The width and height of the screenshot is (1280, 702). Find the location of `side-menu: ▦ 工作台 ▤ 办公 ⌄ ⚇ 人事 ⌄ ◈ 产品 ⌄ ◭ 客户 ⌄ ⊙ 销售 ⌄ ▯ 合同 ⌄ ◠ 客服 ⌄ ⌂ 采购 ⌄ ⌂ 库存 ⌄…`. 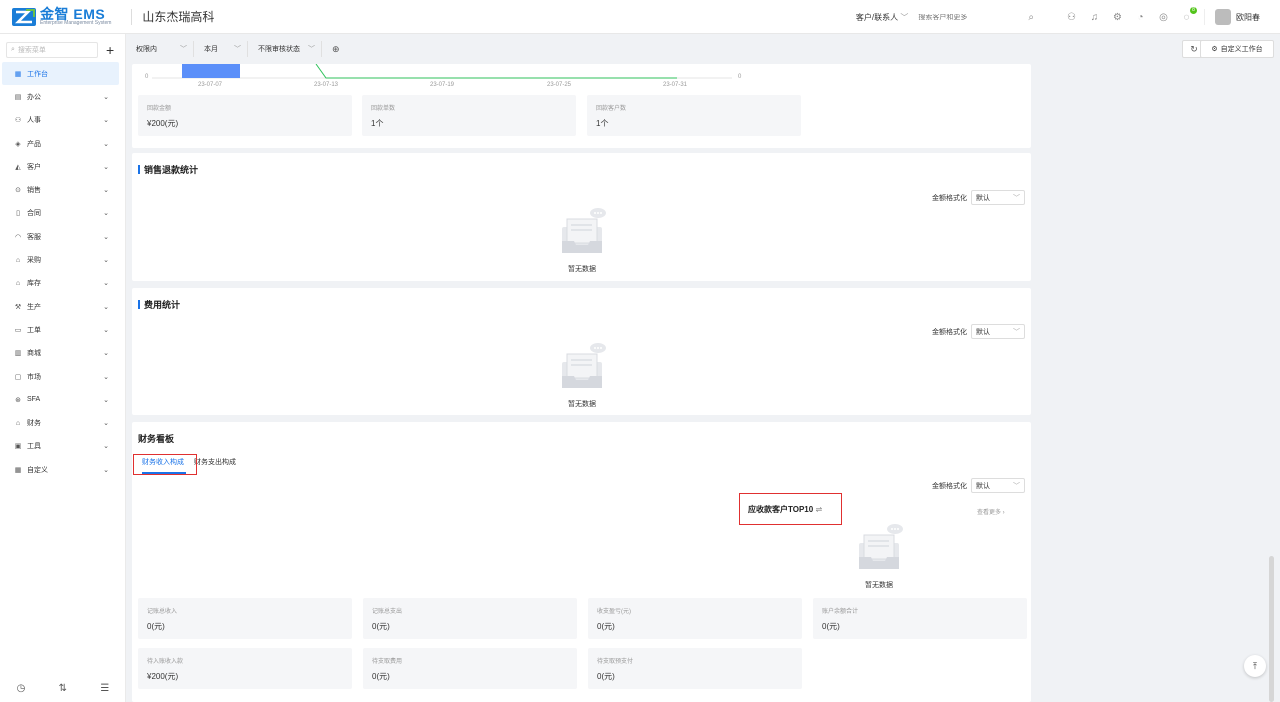

side-menu: ▦ 工作台 ▤ 办公 ⌄ ⚇ 人事 ⌄ ◈ 产品 ⌄ ◭ 客户 ⌄ ⊙ 销售 ⌄ ▯ 合同 ⌄ ◠ 客服 ⌄ ⌂ 采购 ⌄ ⌂ 库存 ⌄… is located at coordinates (62, 271).